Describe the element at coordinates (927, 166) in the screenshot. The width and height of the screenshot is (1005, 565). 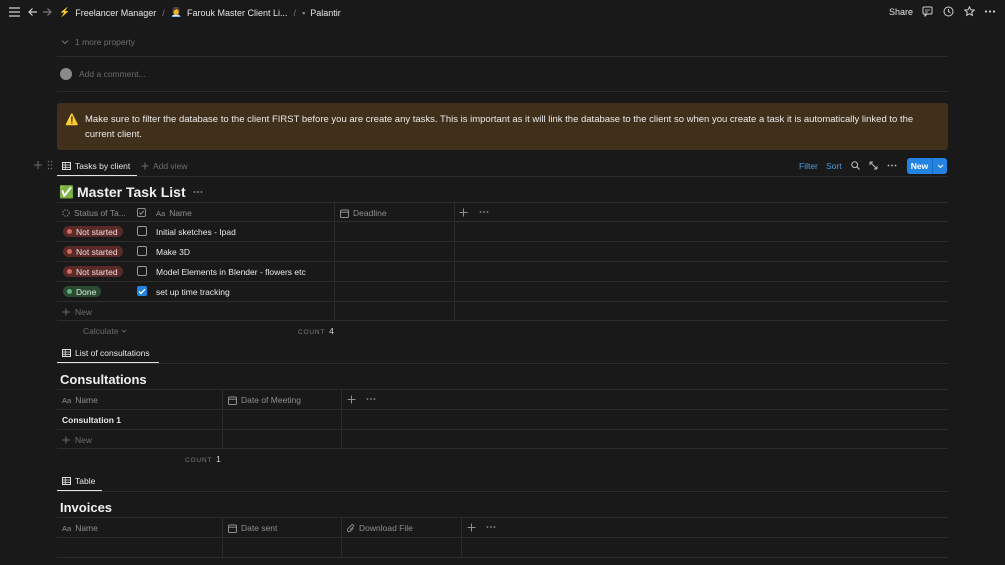
I see `new-button: New` at that location.